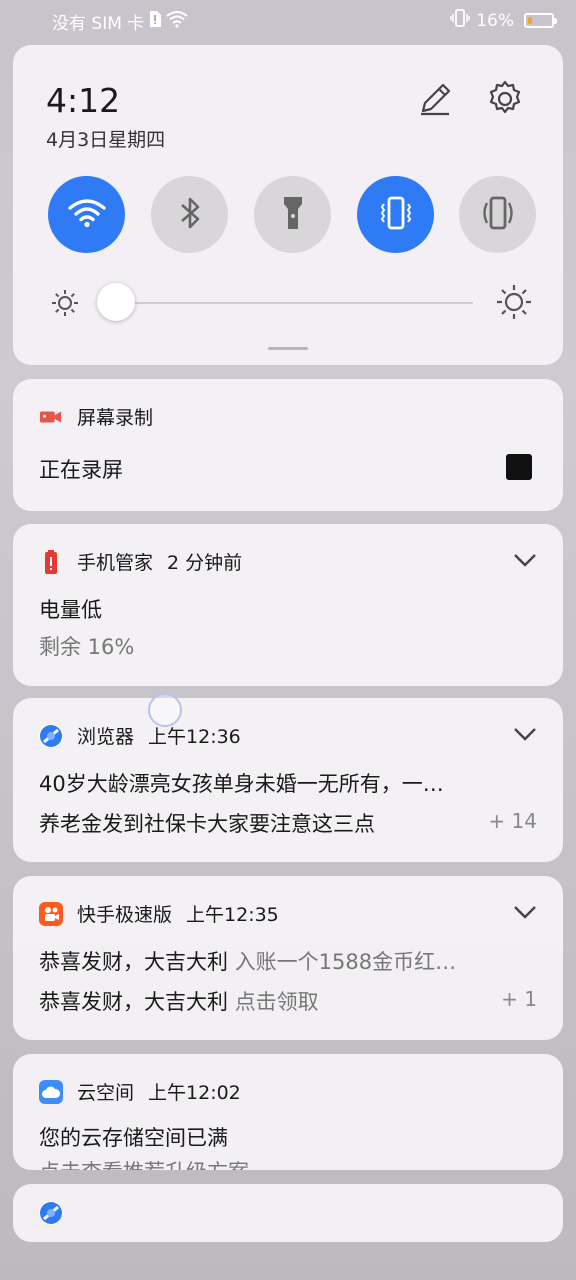 The height and width of the screenshot is (1280, 576). What do you see at coordinates (115, 563) in the screenshot?
I see `app-name: 手机管家` at bounding box center [115, 563].